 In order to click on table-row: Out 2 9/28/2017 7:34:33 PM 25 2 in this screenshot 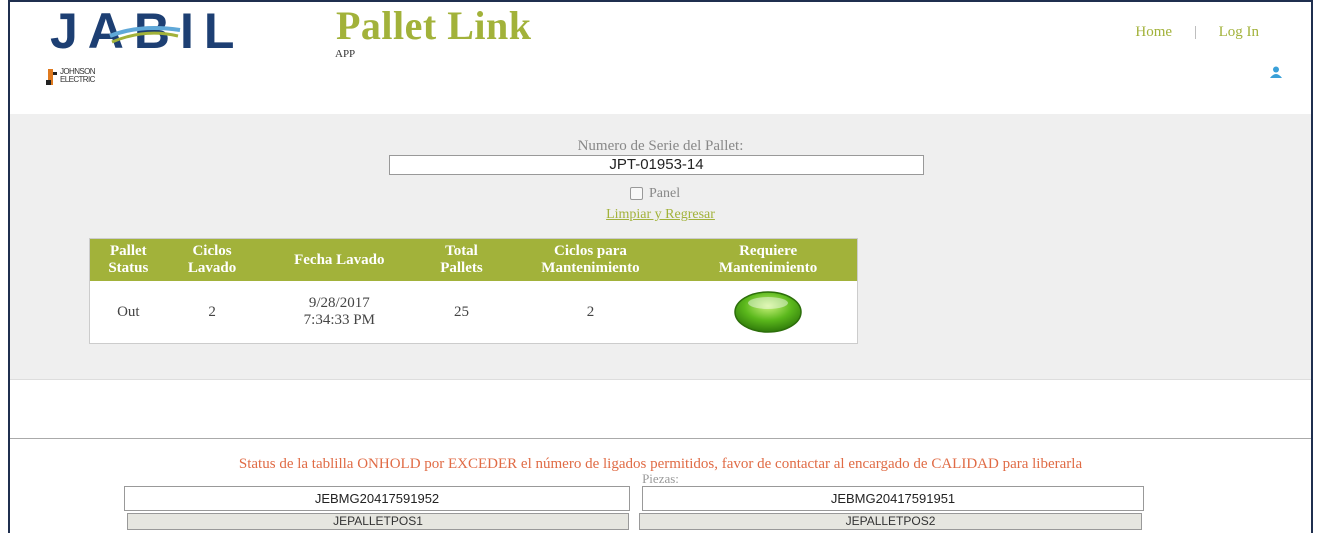, I will do `click(474, 312)`.